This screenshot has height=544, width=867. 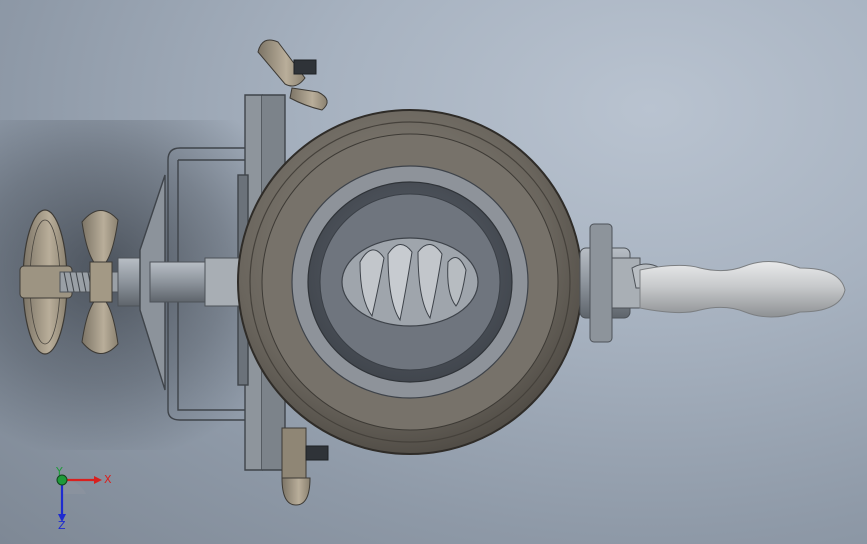 I want to click on x-axis-label: X, so click(x=108, y=479).